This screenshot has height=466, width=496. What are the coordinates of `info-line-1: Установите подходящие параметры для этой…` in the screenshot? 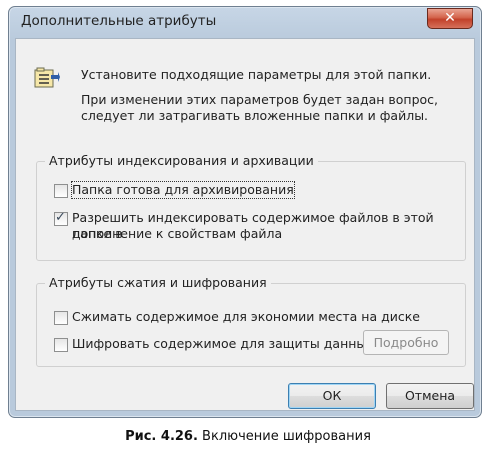 It's located at (256, 74).